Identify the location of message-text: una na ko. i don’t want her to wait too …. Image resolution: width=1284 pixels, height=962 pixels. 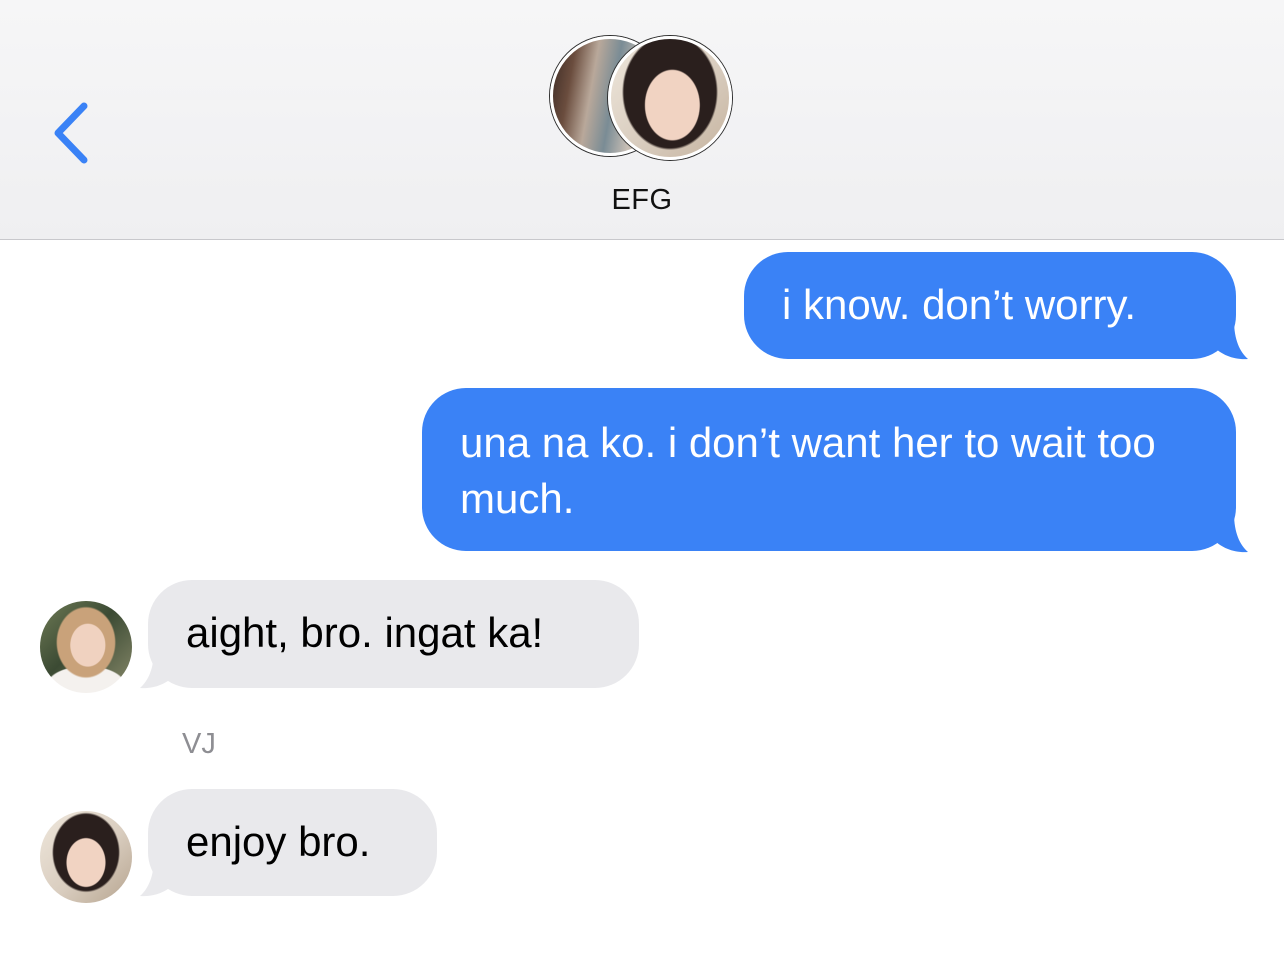
(808, 470).